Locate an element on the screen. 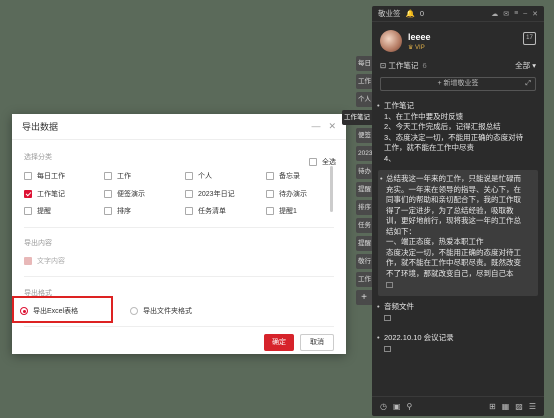  note-line: 作，就不能在工作中尽职尽责。既然改变 is located at coordinates (453, 262).